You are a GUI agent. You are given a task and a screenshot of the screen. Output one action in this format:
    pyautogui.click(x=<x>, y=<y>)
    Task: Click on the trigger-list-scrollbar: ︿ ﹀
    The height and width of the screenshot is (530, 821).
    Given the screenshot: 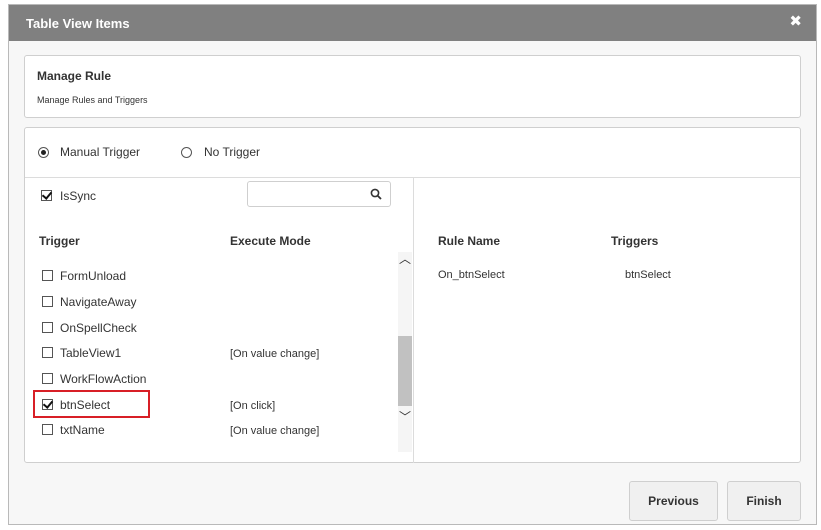 What is the action you would take?
    pyautogui.click(x=405, y=352)
    